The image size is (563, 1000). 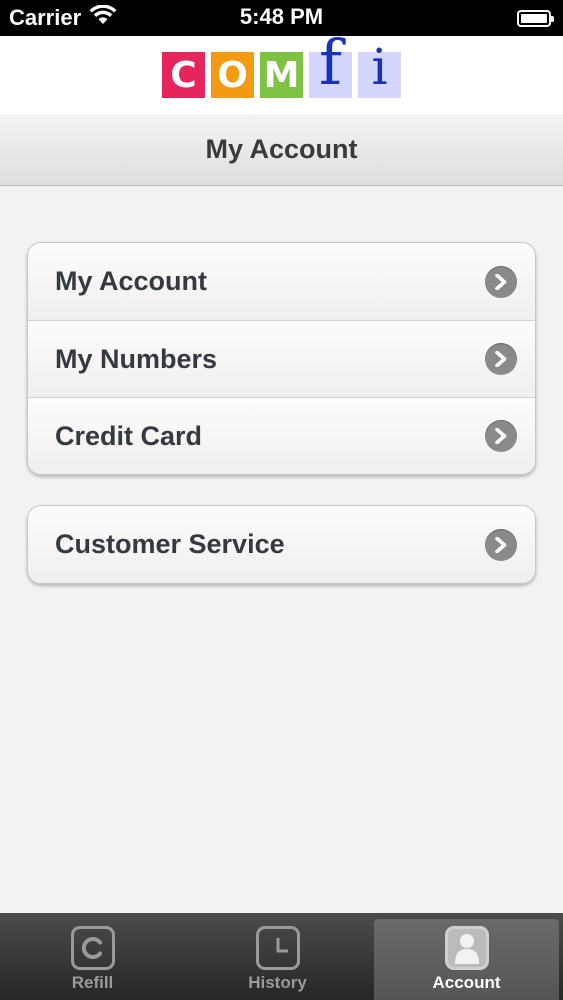 I want to click on menu-item-label: Customer Service, so click(x=170, y=544).